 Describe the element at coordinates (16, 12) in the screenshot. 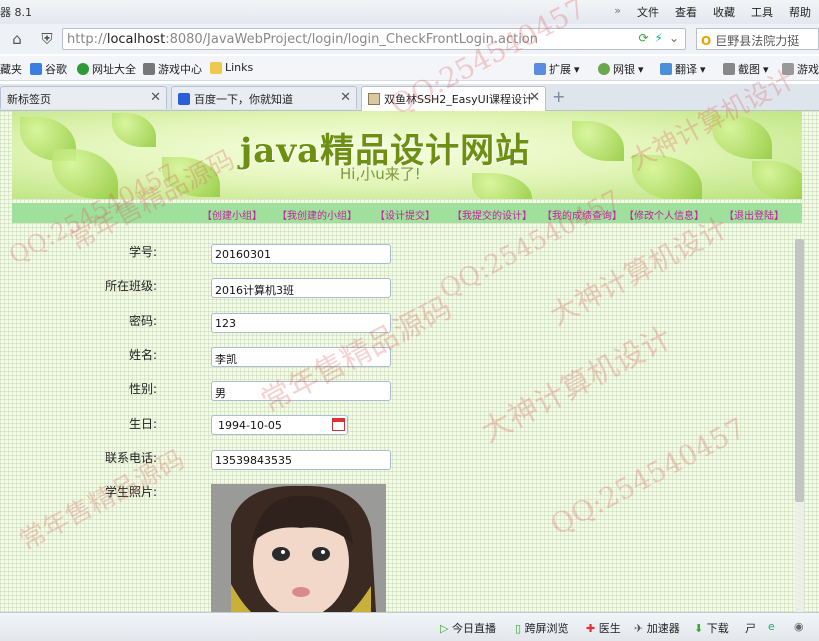

I see `browser-app-title: 器 8.1` at that location.